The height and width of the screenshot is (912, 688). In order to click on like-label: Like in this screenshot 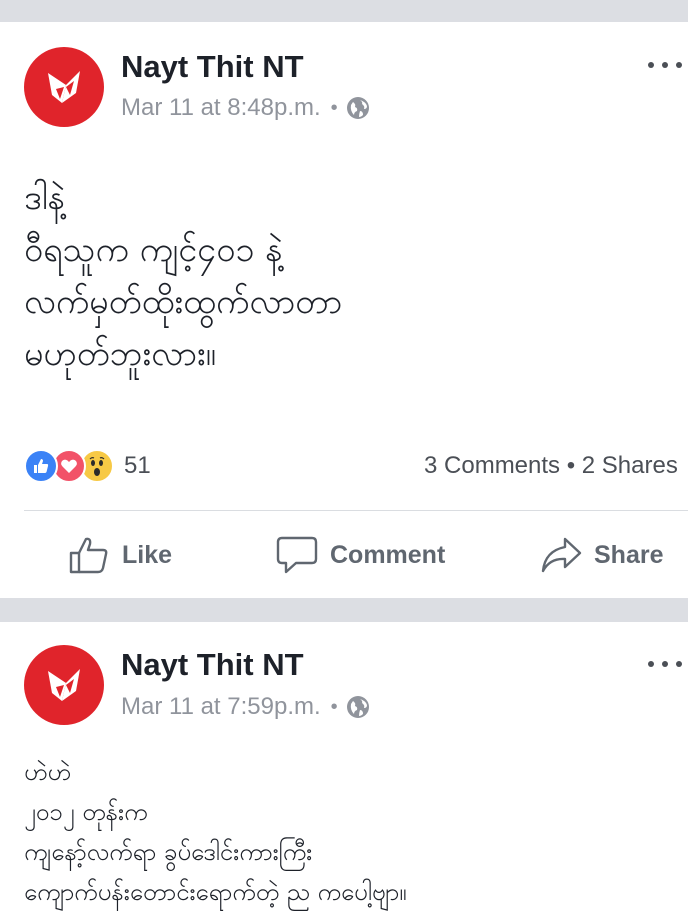, I will do `click(147, 554)`.